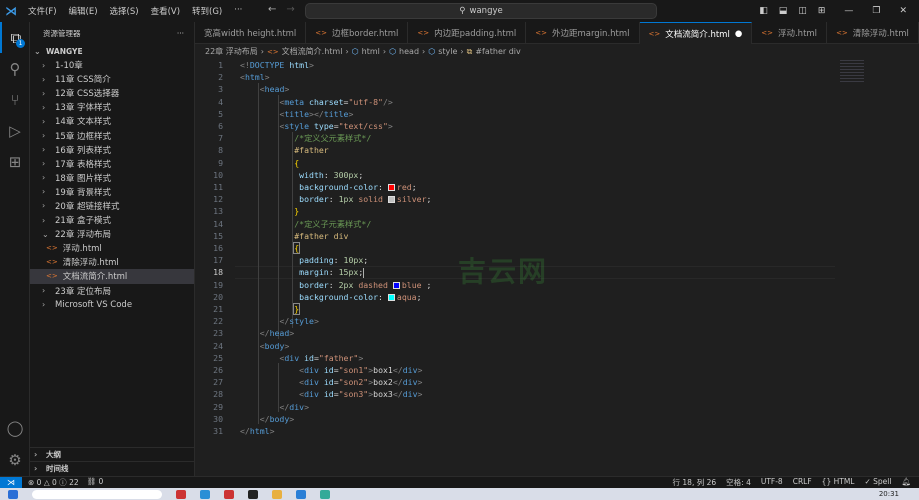 This screenshot has width=919, height=500. I want to click on language-mode: {} HTML, so click(838, 482).